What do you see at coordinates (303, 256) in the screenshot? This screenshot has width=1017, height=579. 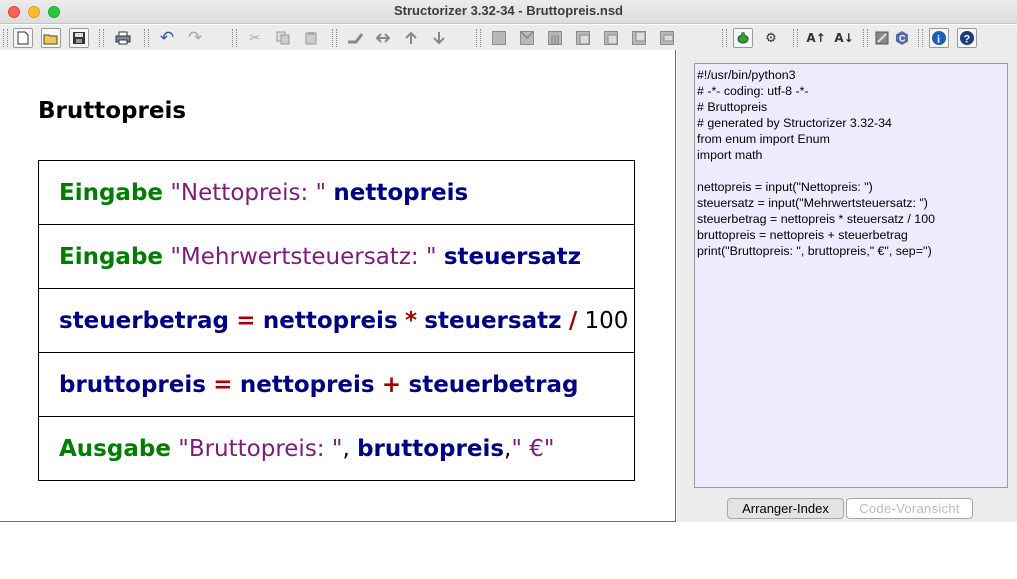 I see `instruction-token: "Mehrwertsteuersatz: "` at bounding box center [303, 256].